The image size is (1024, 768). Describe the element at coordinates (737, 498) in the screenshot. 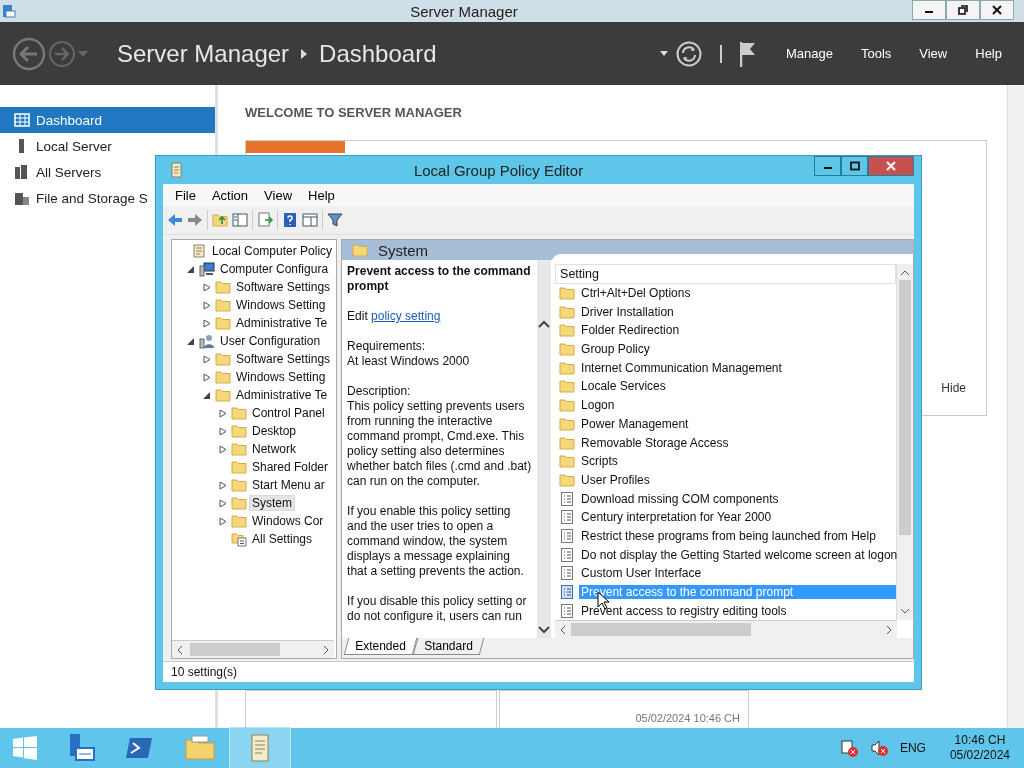

I see `setting-item: Download missing COM components` at that location.